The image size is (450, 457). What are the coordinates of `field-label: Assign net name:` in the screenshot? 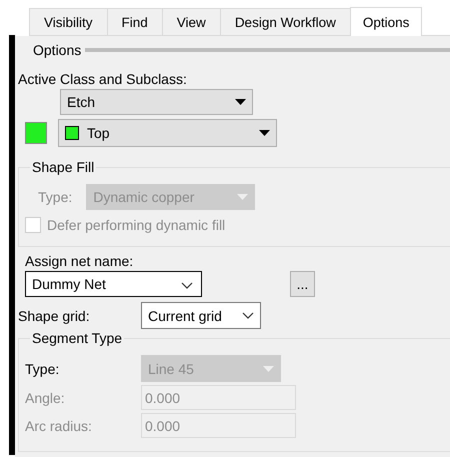 It's located at (79, 261).